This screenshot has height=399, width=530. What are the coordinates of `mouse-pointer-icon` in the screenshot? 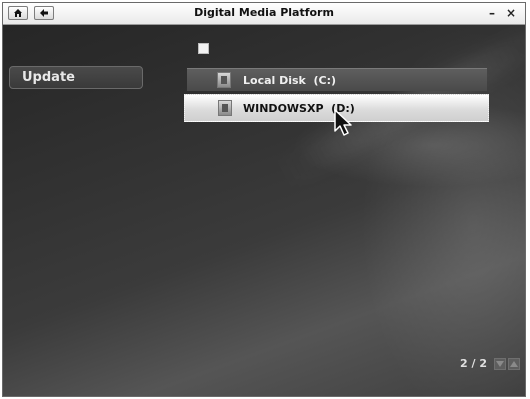 It's located at (343, 122).